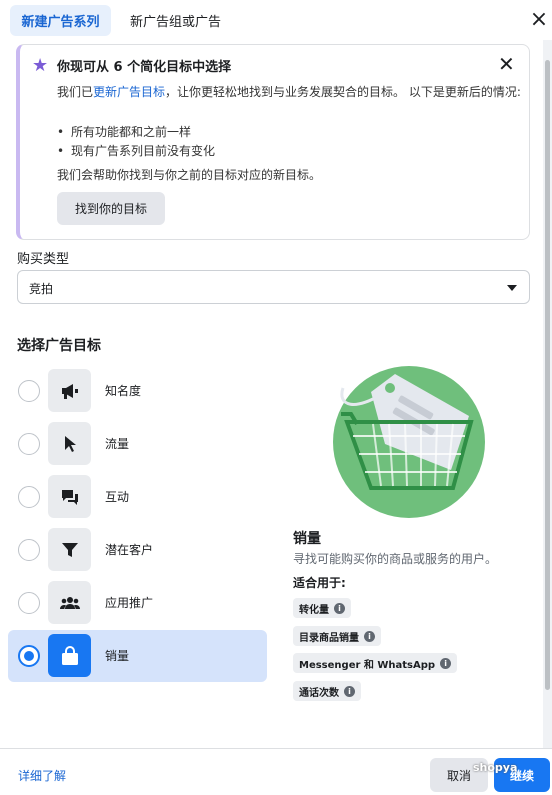  I want to click on objective-label: 流量, so click(117, 444).